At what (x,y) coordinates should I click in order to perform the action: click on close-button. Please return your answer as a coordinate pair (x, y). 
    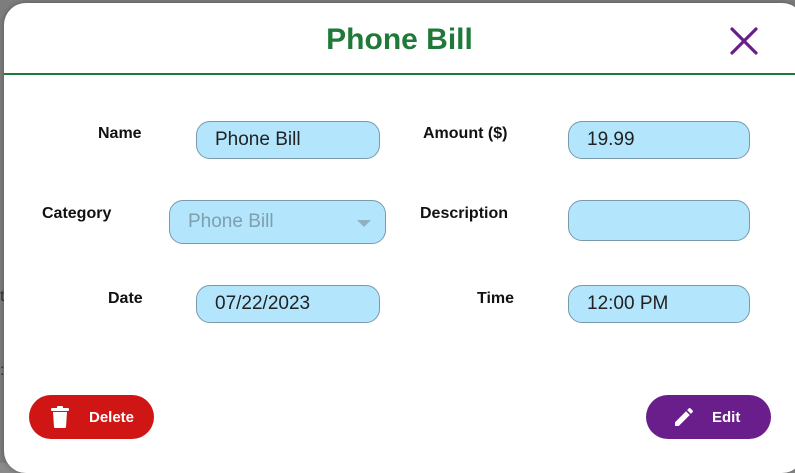
    Looking at the image, I should click on (744, 41).